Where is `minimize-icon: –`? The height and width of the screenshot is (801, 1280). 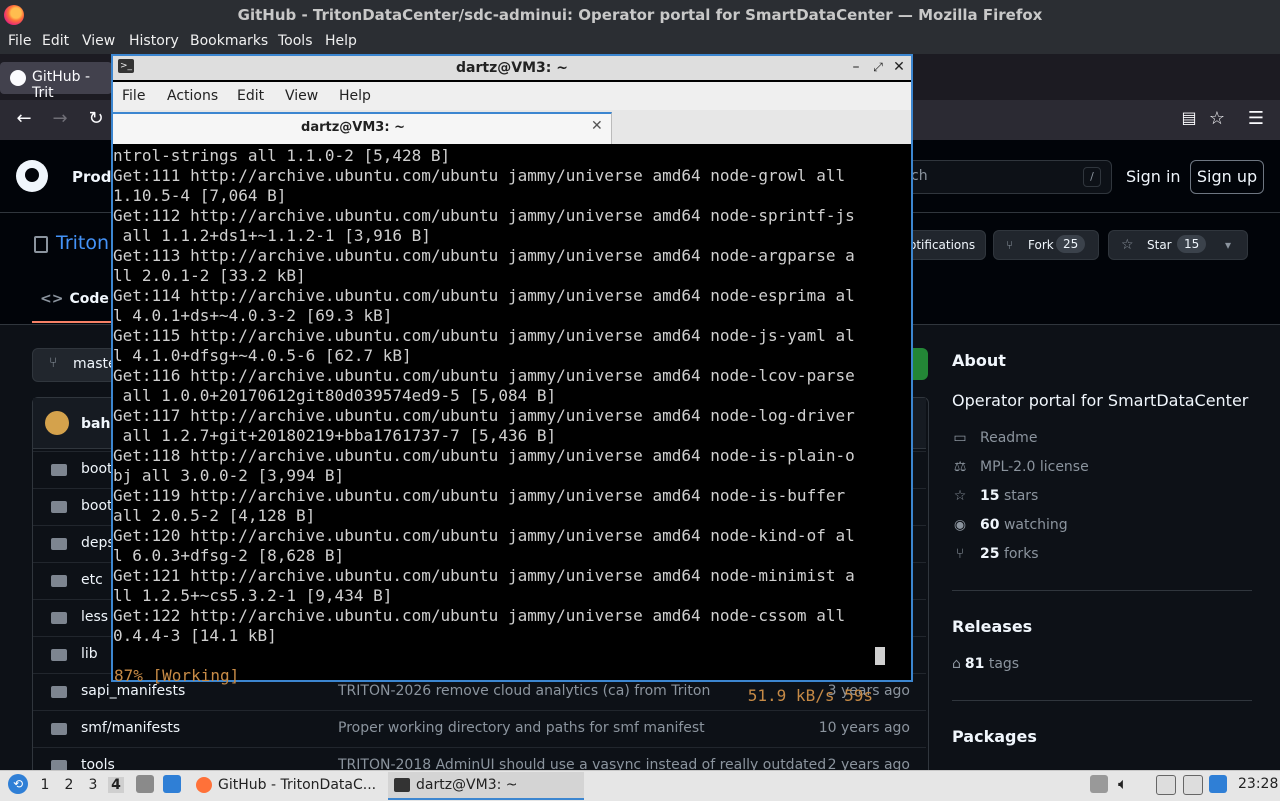
minimize-icon: – is located at coordinates (856, 67).